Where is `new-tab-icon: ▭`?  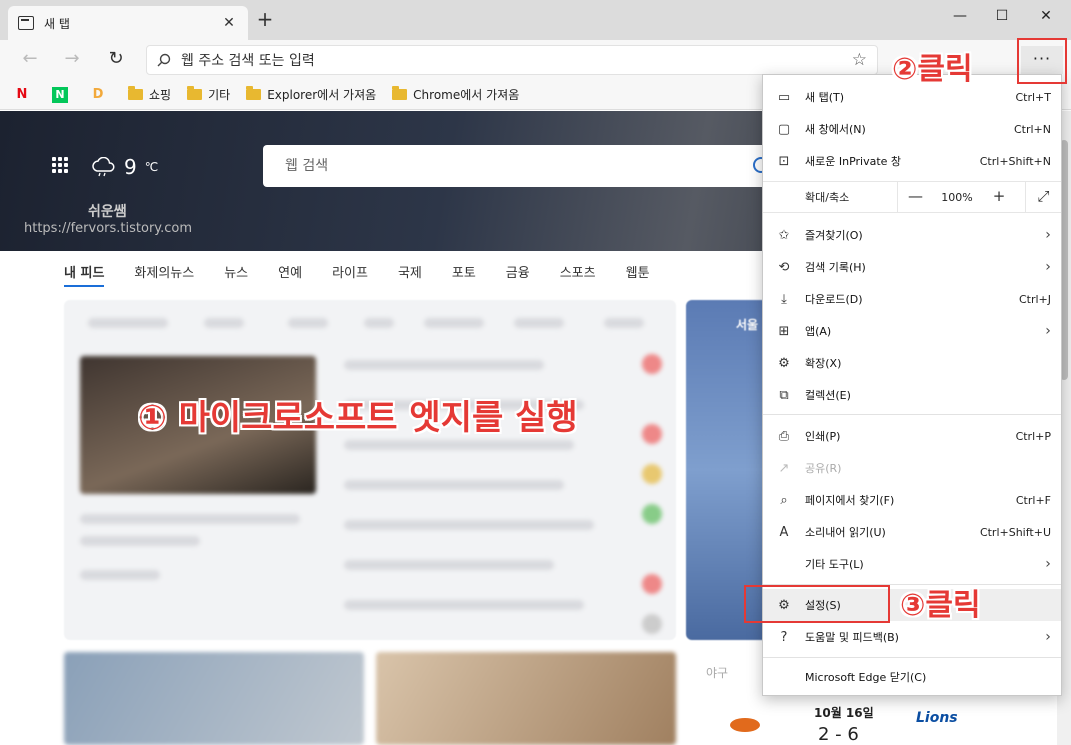
new-tab-icon: ▭ is located at coordinates (784, 97).